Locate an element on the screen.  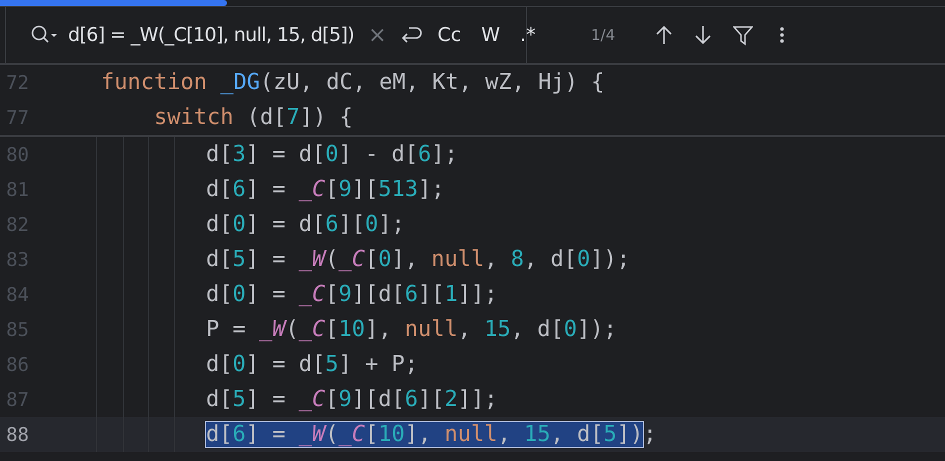
code-line: d[6] = _C[9][513]; is located at coordinates (325, 189).